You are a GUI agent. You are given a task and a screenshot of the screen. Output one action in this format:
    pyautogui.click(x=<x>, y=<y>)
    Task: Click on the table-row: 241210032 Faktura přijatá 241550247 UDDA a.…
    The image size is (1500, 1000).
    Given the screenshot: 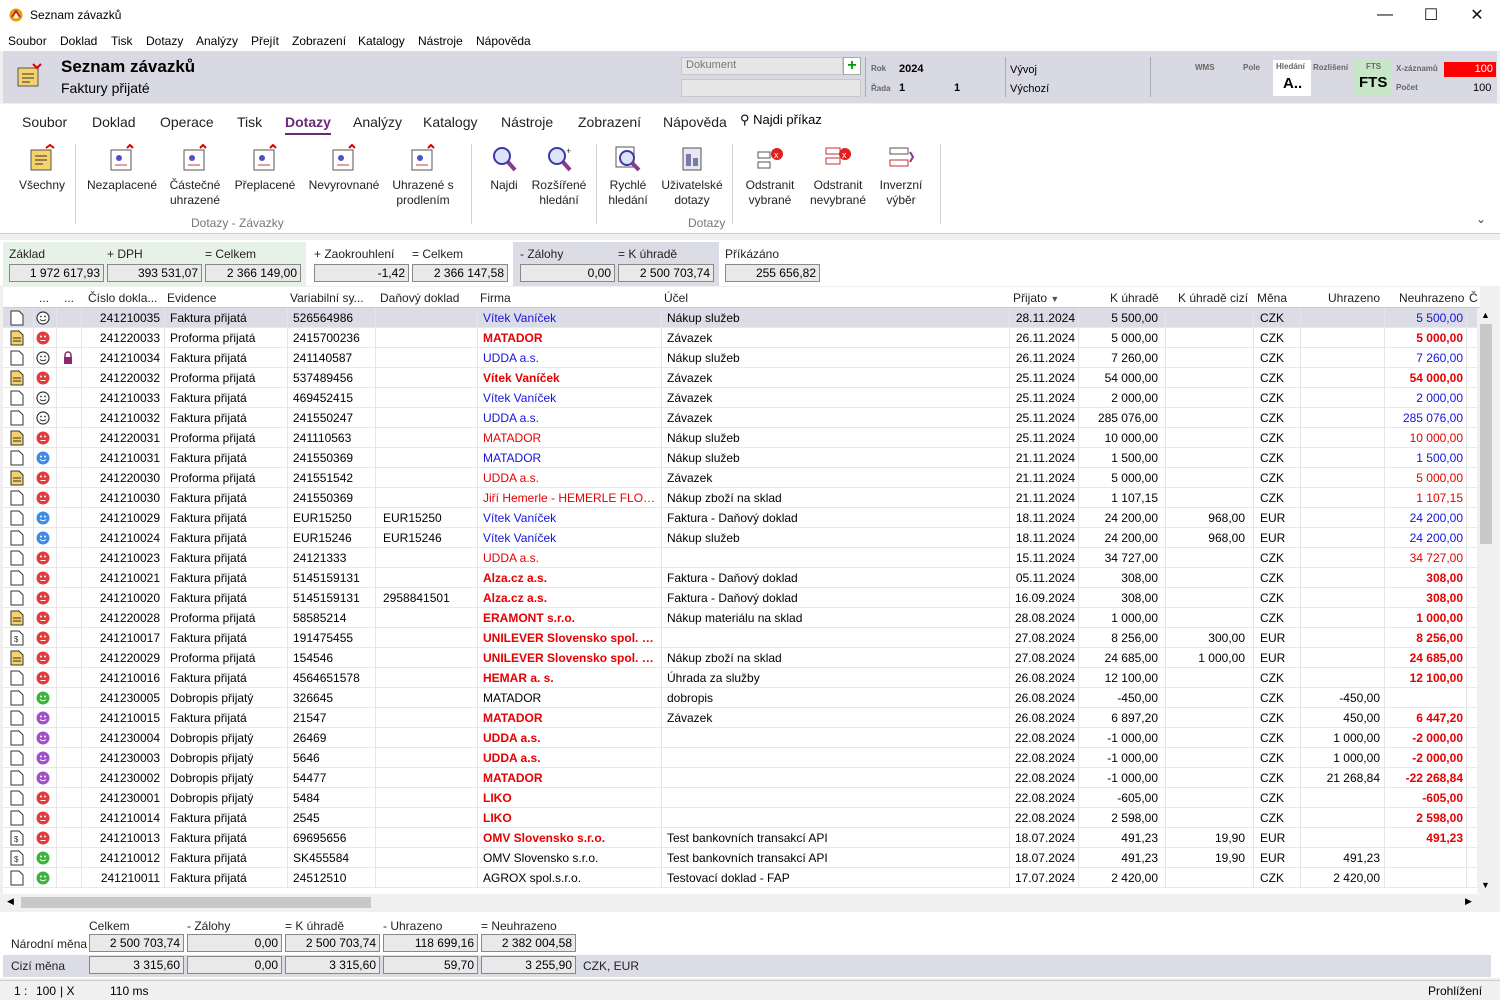 What is the action you would take?
    pyautogui.click(x=741, y=418)
    